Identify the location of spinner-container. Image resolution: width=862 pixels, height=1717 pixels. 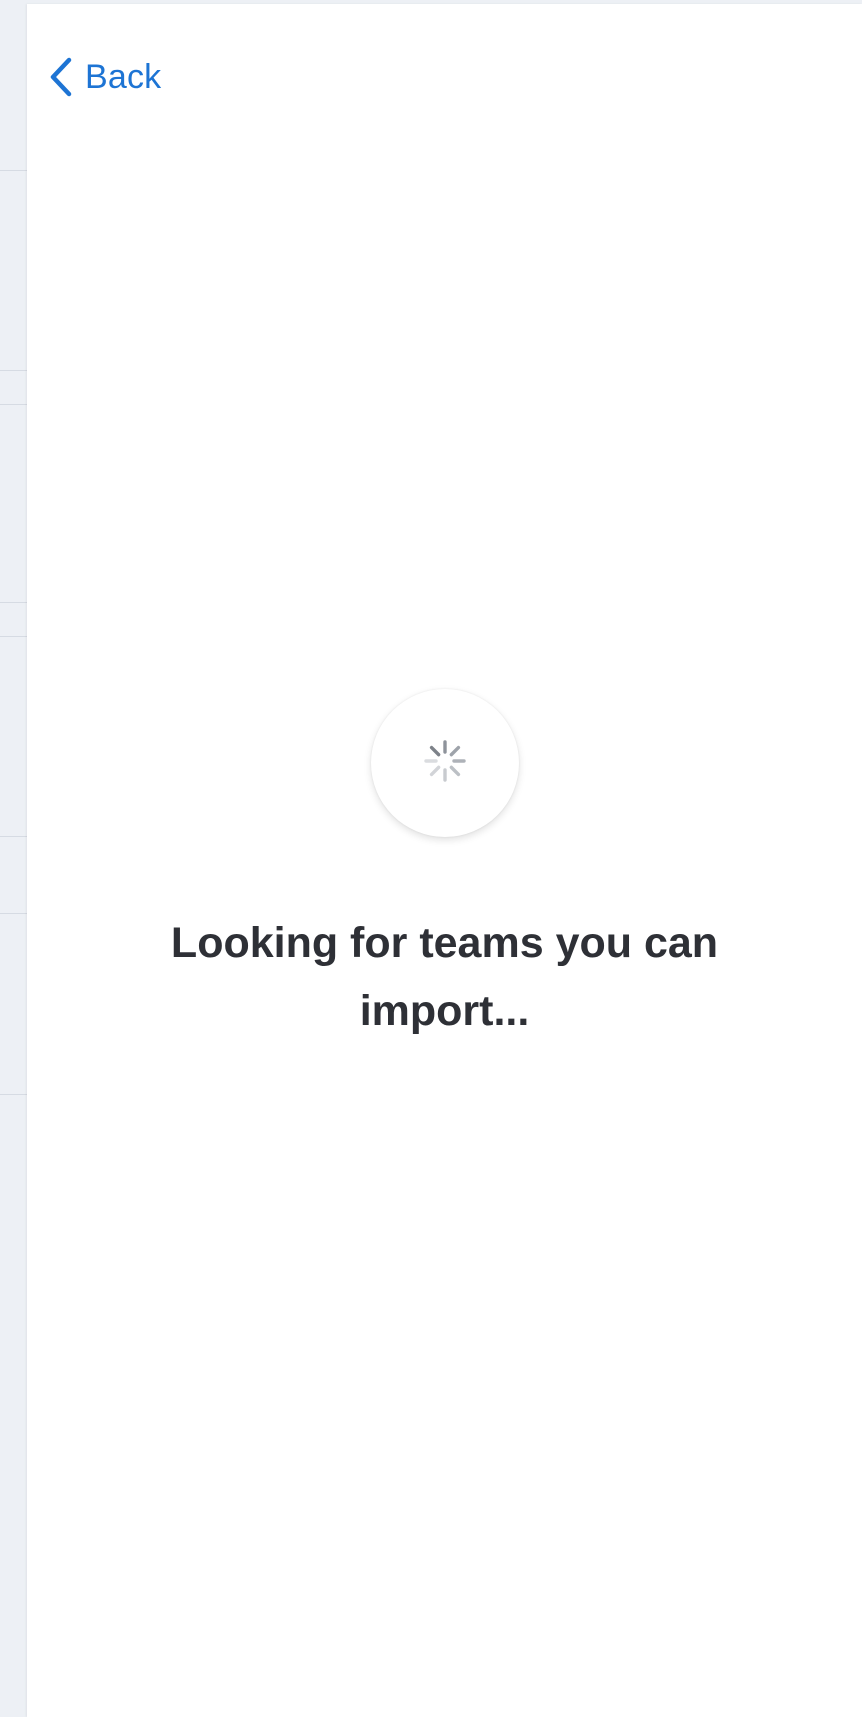
(444, 763).